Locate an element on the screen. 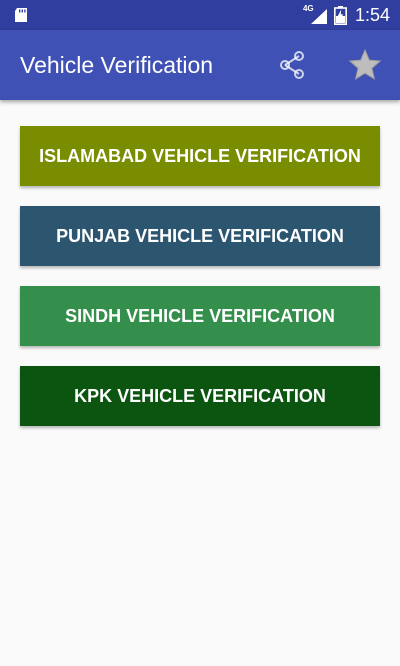  status-indicators: 4G 1:54 is located at coordinates (346, 15).